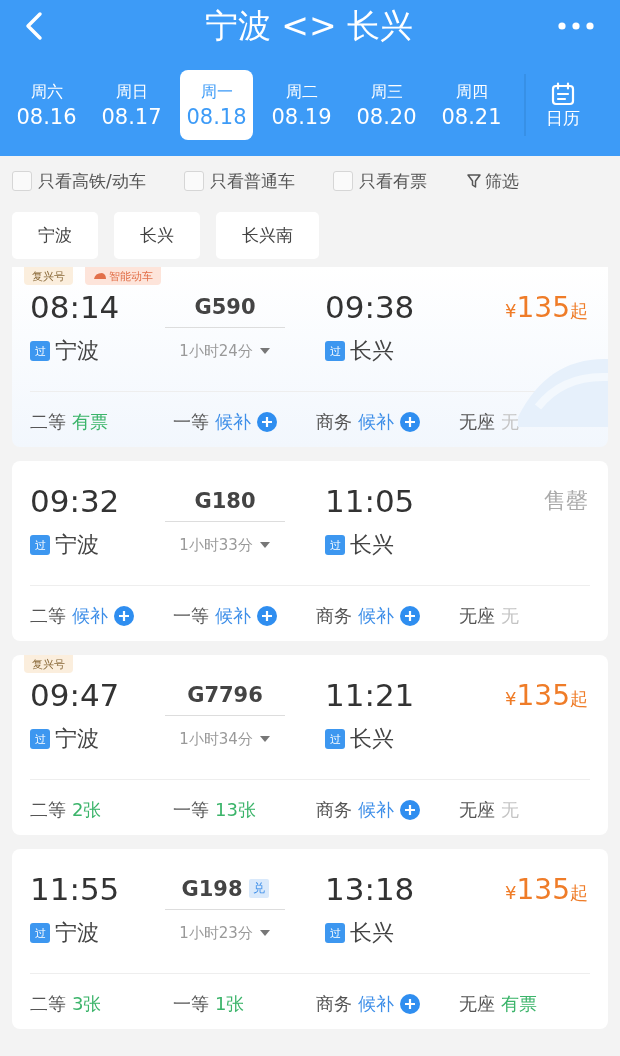 This screenshot has width=620, height=1056. I want to click on arrival-time: 13:18, so click(370, 889).